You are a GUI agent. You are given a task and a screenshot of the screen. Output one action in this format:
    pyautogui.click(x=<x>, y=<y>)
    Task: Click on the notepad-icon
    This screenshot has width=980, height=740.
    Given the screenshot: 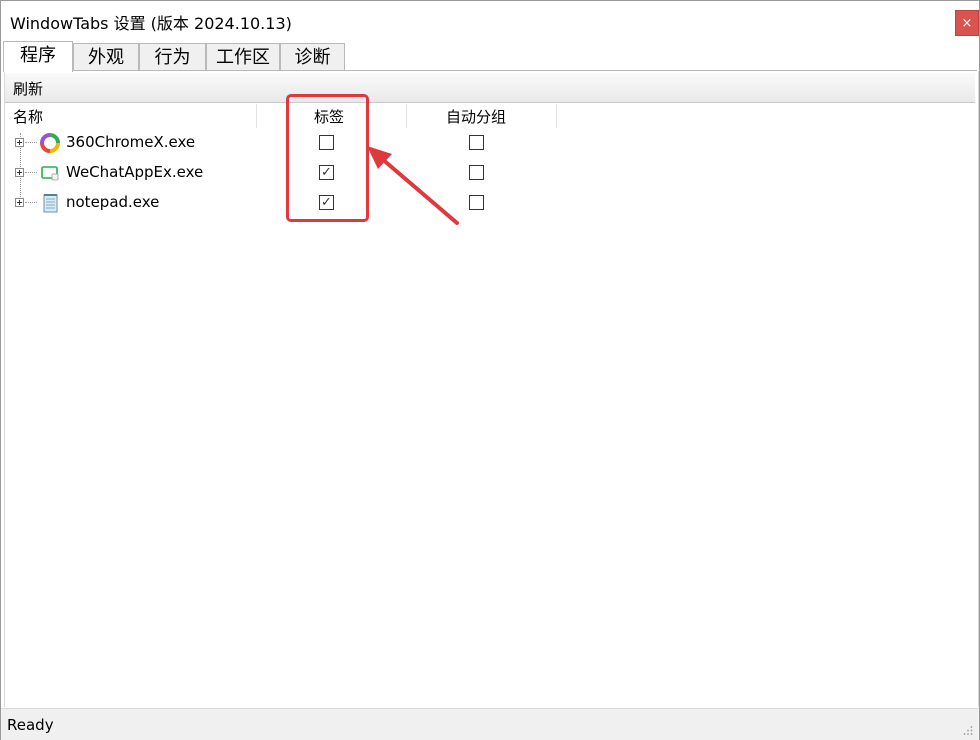 What is the action you would take?
    pyautogui.click(x=50, y=203)
    